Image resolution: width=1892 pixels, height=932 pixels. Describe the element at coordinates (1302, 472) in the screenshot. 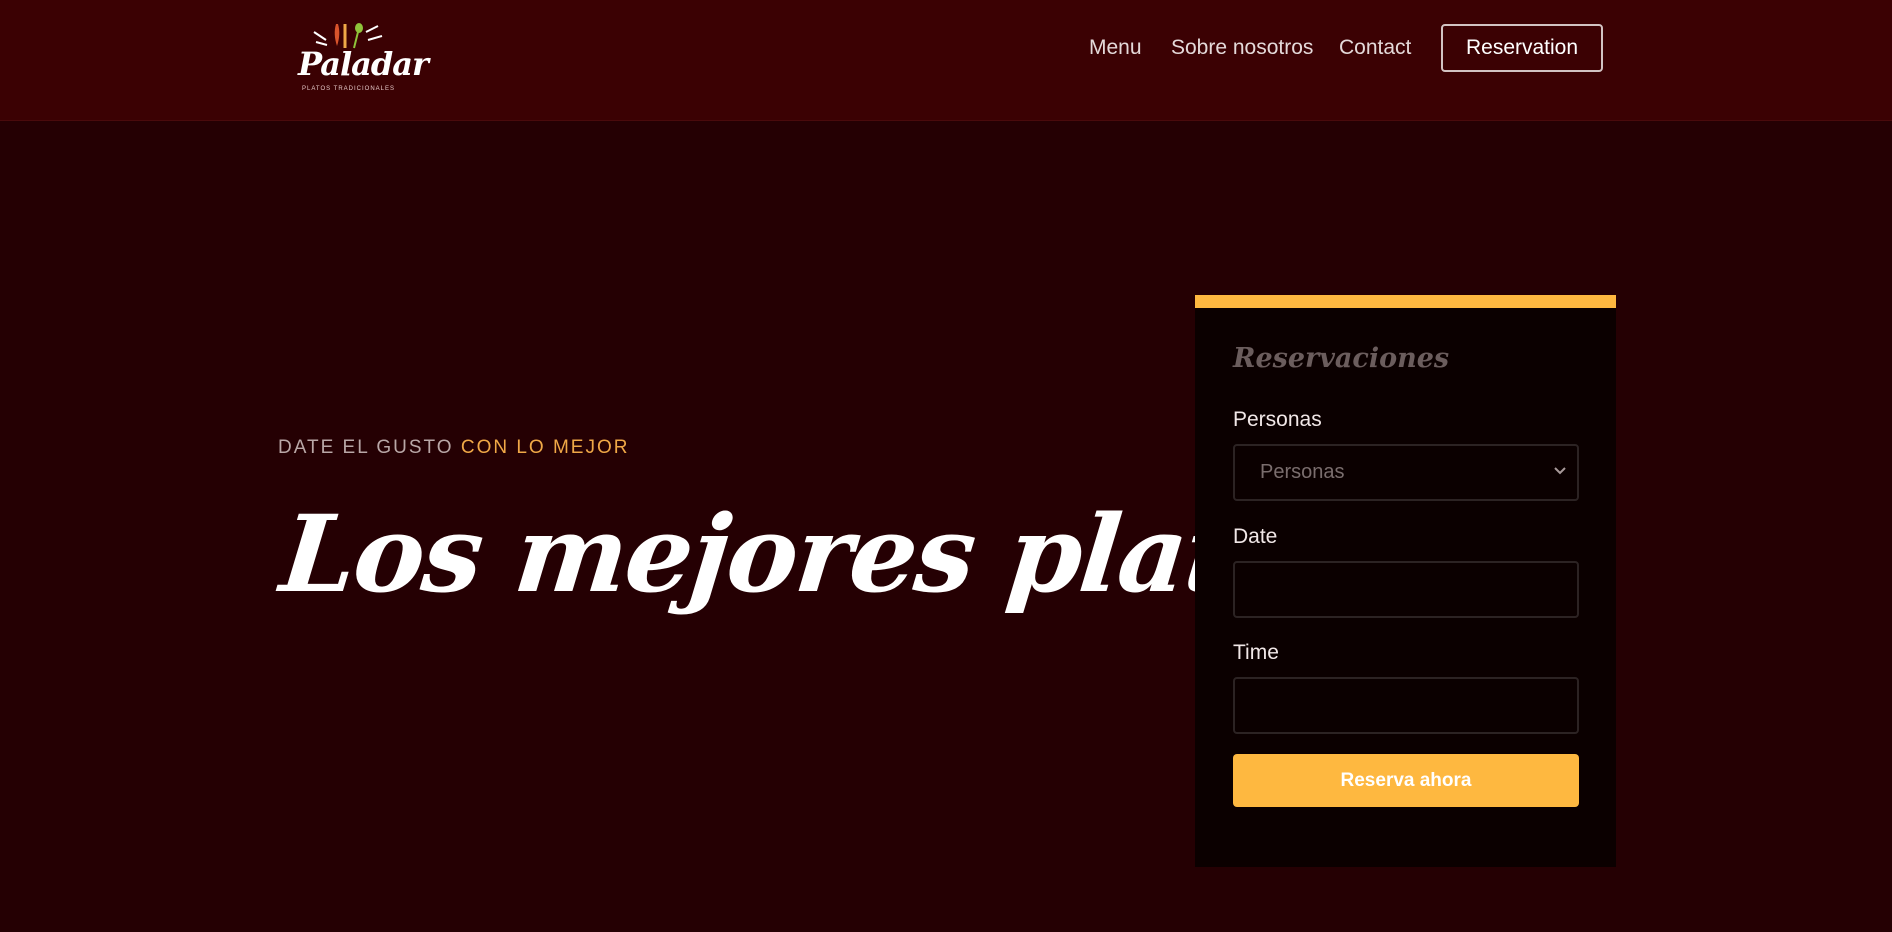

I see `people-select-value: Personas` at that location.